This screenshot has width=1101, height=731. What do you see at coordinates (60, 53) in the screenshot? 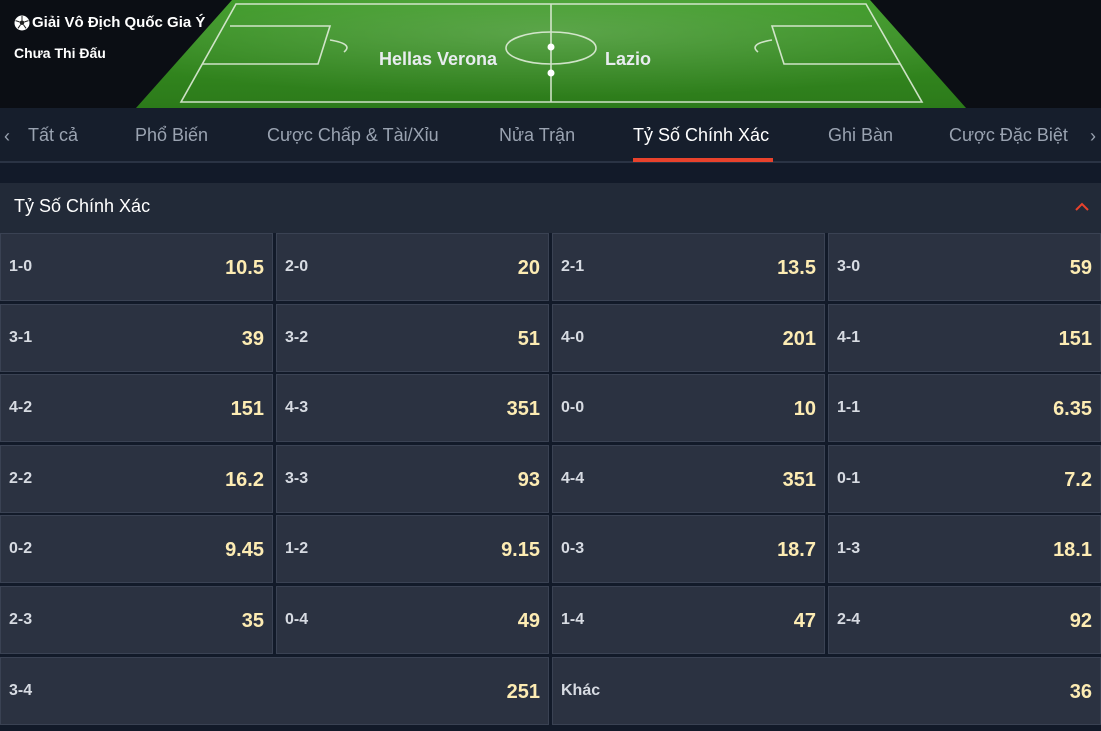
I see `match-status: Chưa Thi Đấu` at bounding box center [60, 53].